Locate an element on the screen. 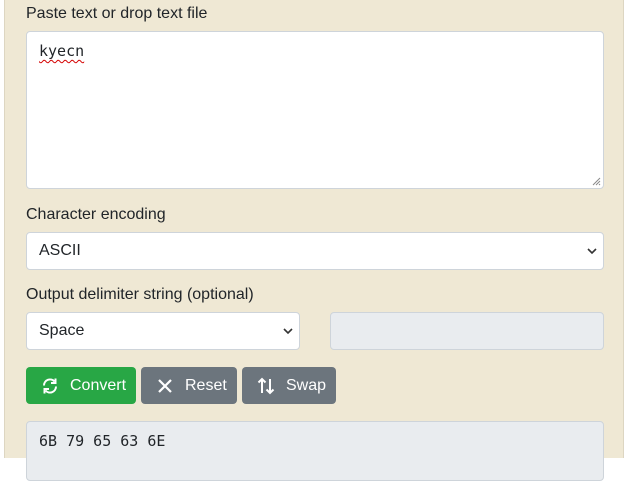 Image resolution: width=631 pixels, height=481 pixels. swap-button: Swap is located at coordinates (289, 385).